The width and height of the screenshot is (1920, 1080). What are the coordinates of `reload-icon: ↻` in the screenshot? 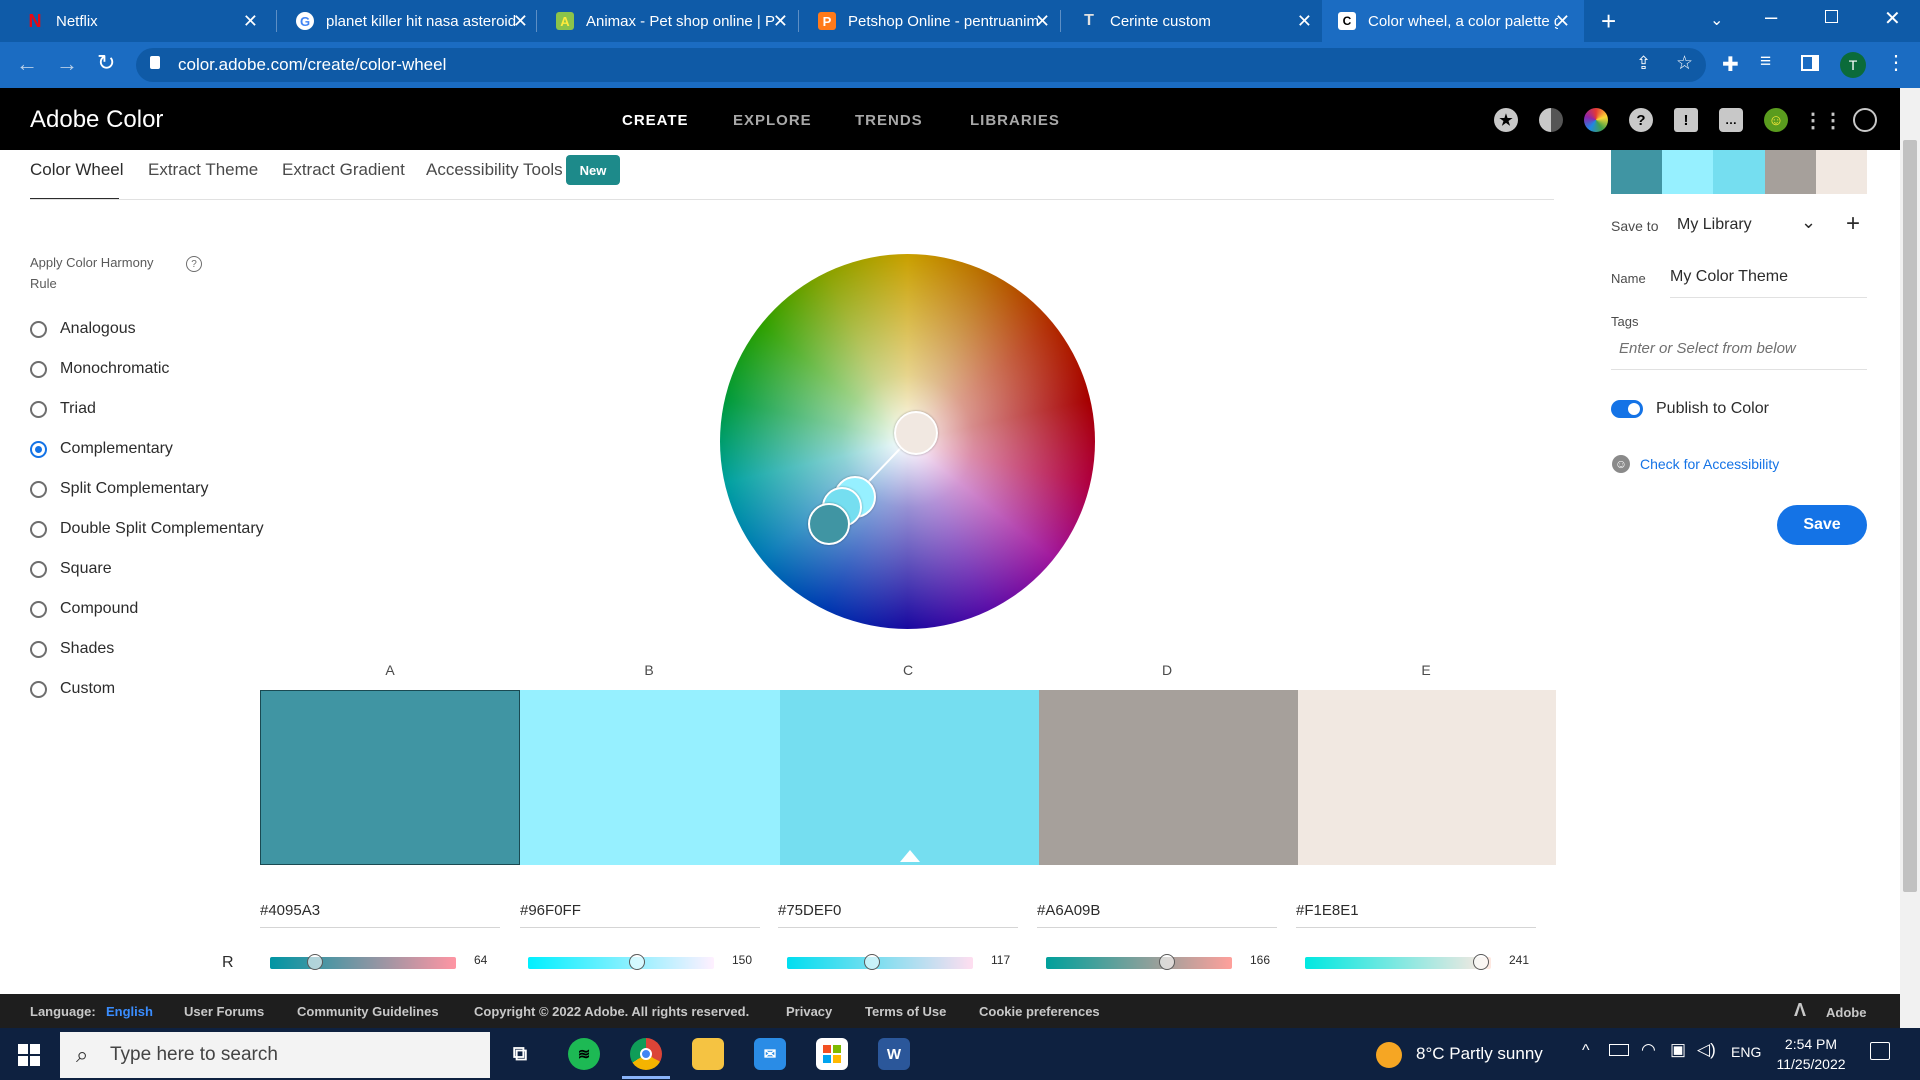 It's located at (106, 63).